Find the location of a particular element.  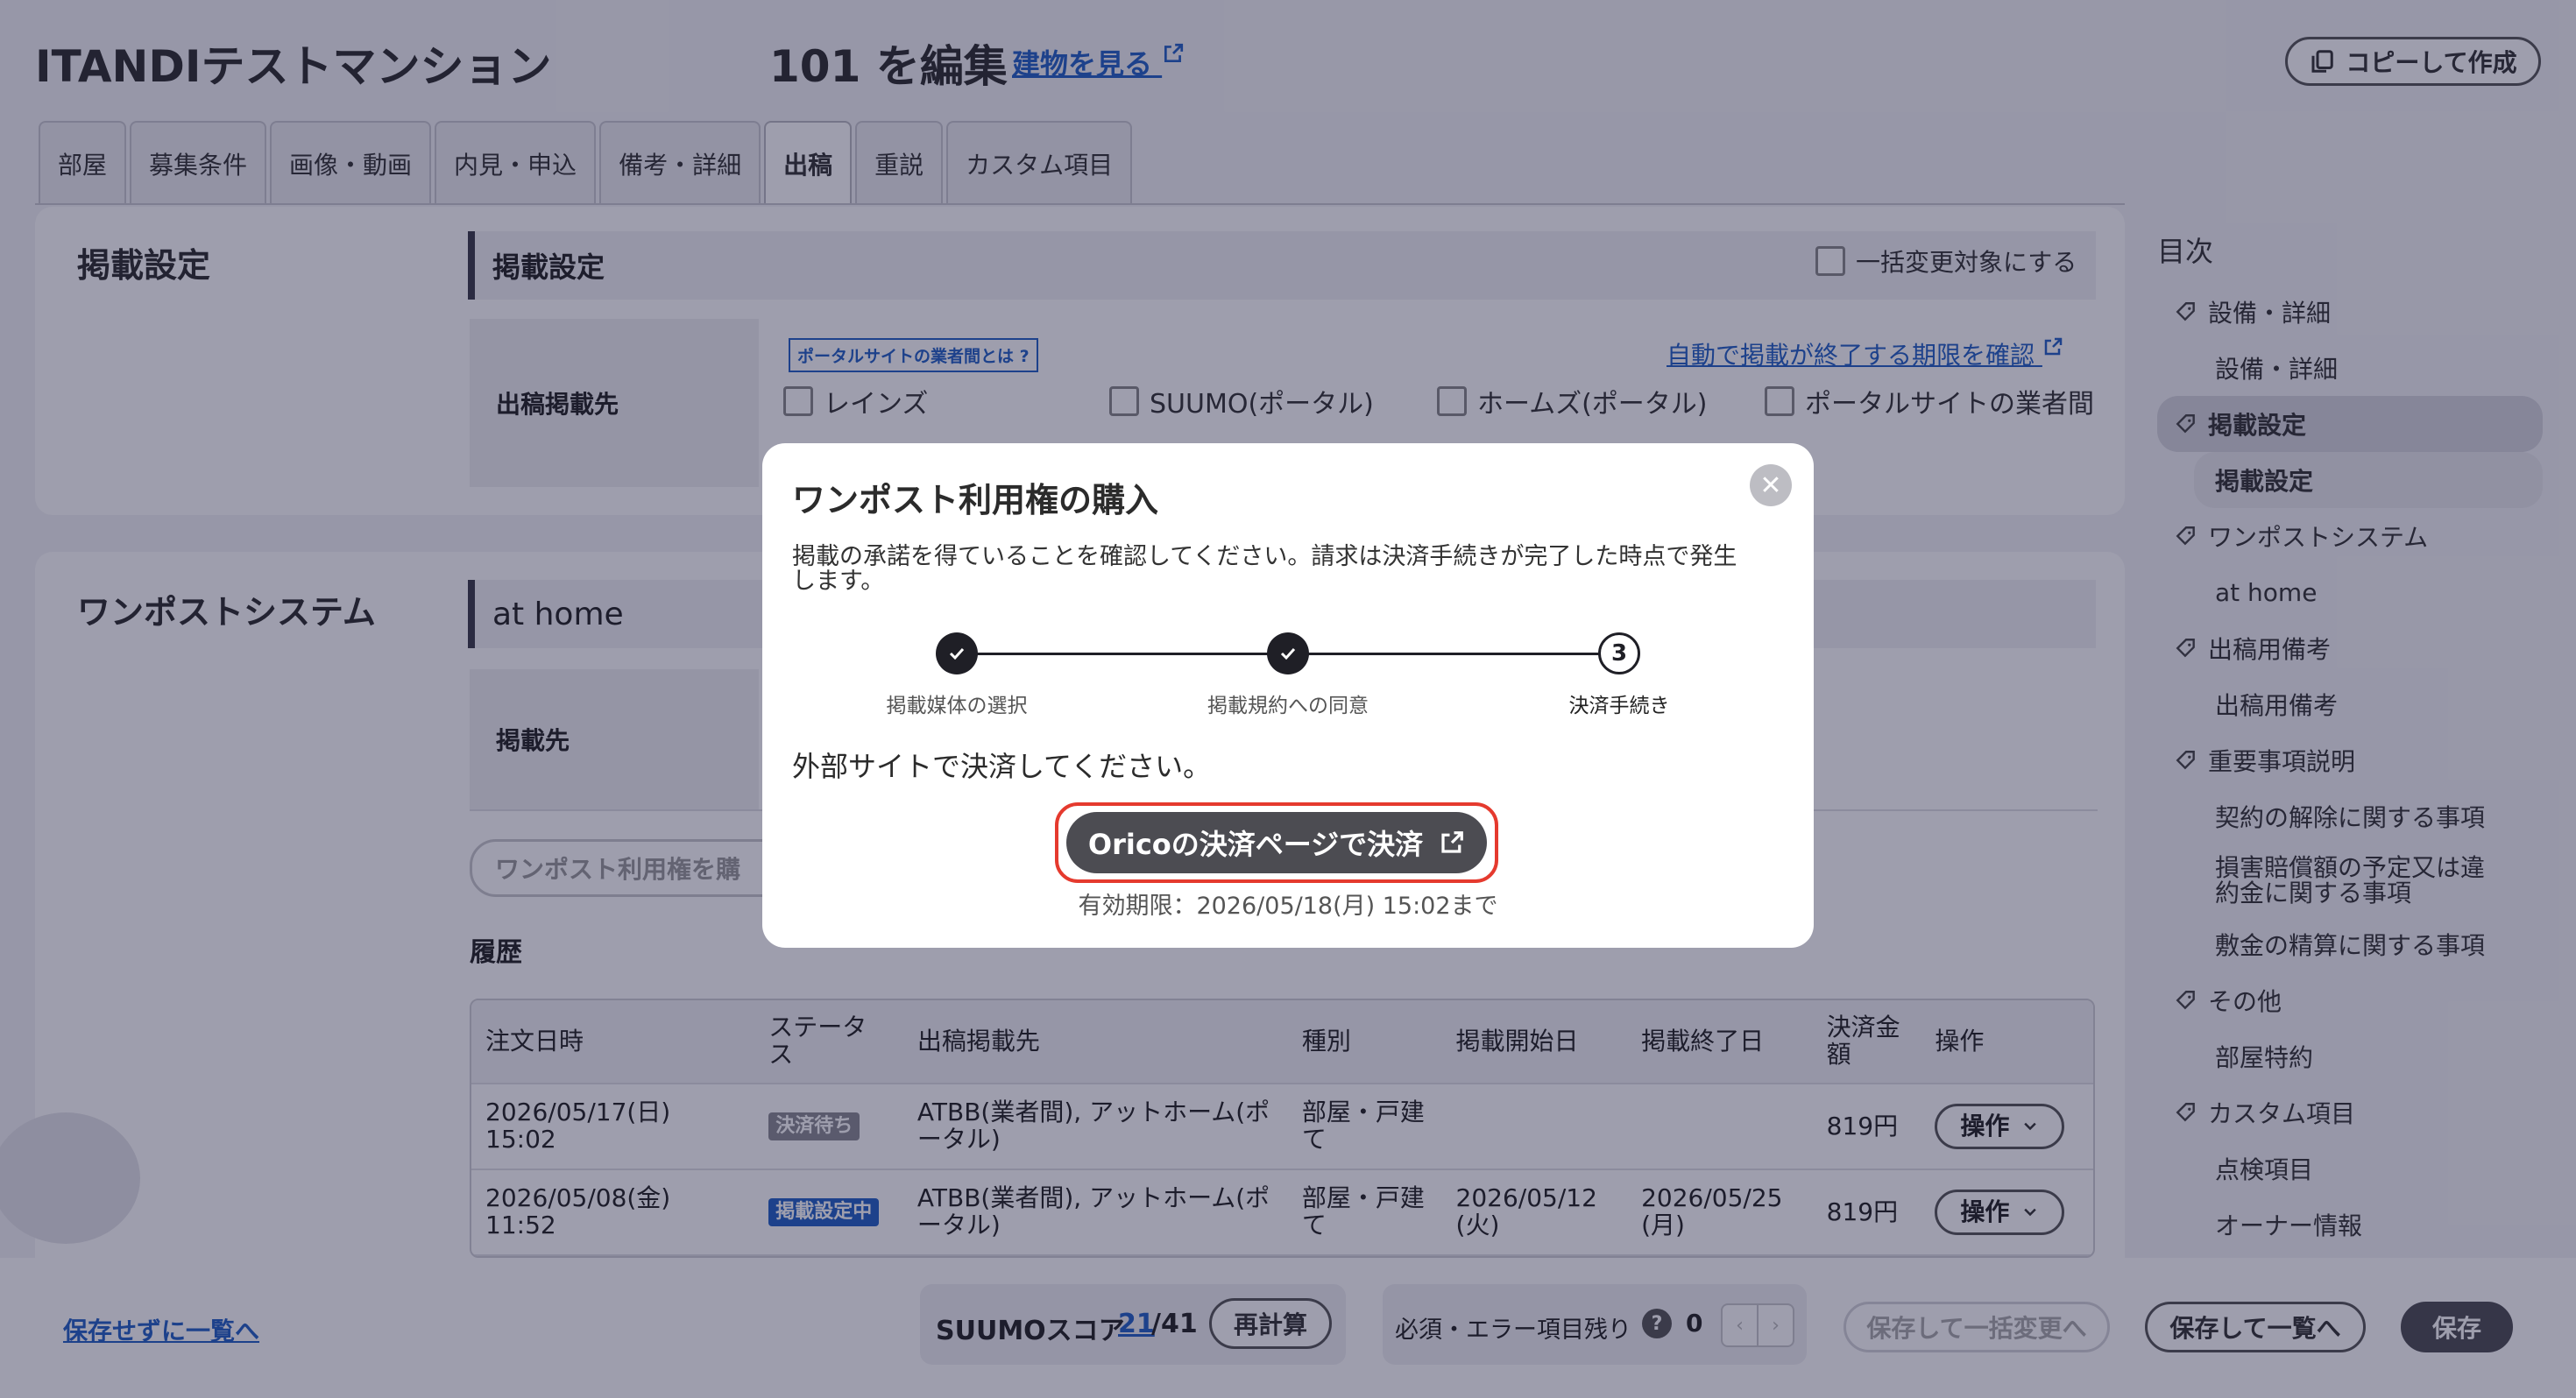

modal-description-line: 掲載の承諾を得ていることを確認してください。請求は決済手続きが完了した時点で発生 is located at coordinates (1264, 556).